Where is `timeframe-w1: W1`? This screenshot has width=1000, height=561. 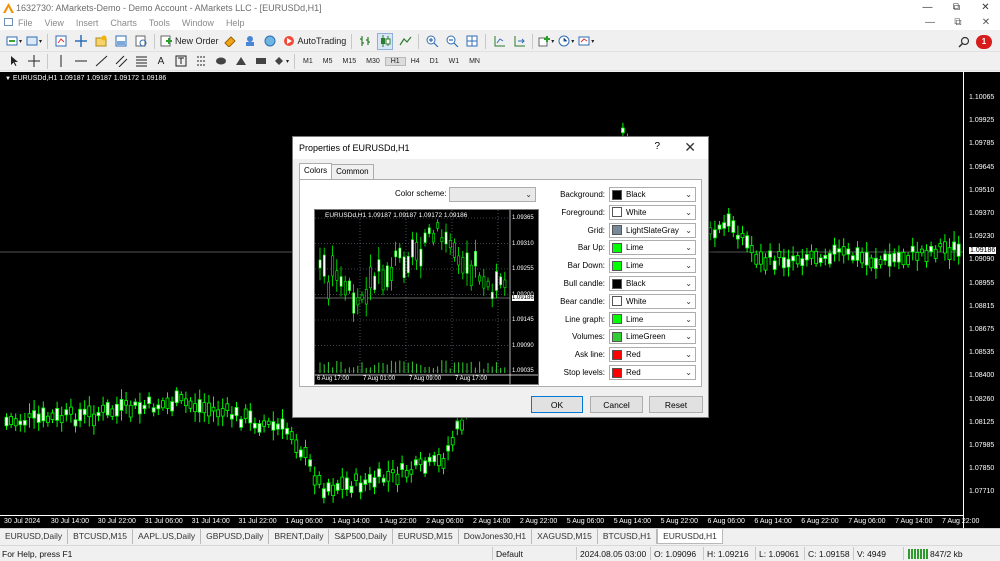 timeframe-w1: W1 is located at coordinates (454, 61).